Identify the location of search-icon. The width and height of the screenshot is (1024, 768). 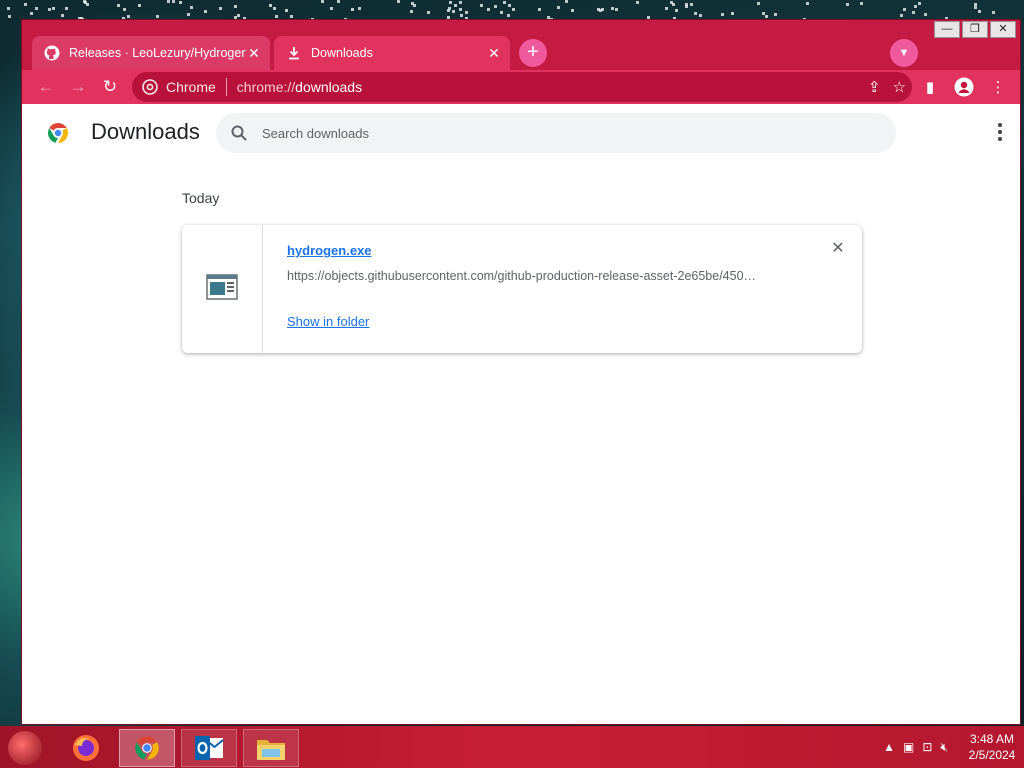
(239, 133).